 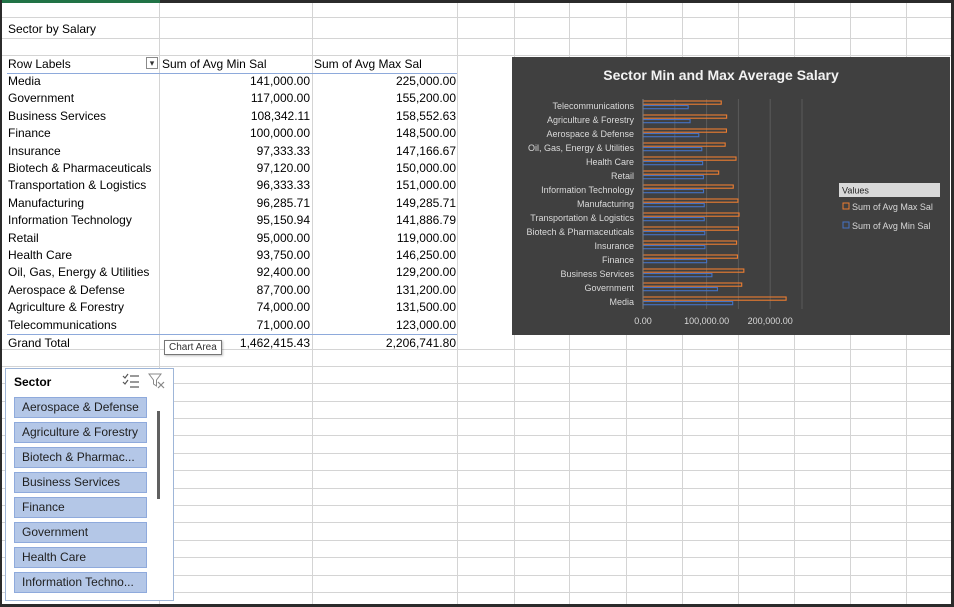 What do you see at coordinates (80, 168) in the screenshot?
I see `pivot-row-label: Biotech & Pharmaceuticals` at bounding box center [80, 168].